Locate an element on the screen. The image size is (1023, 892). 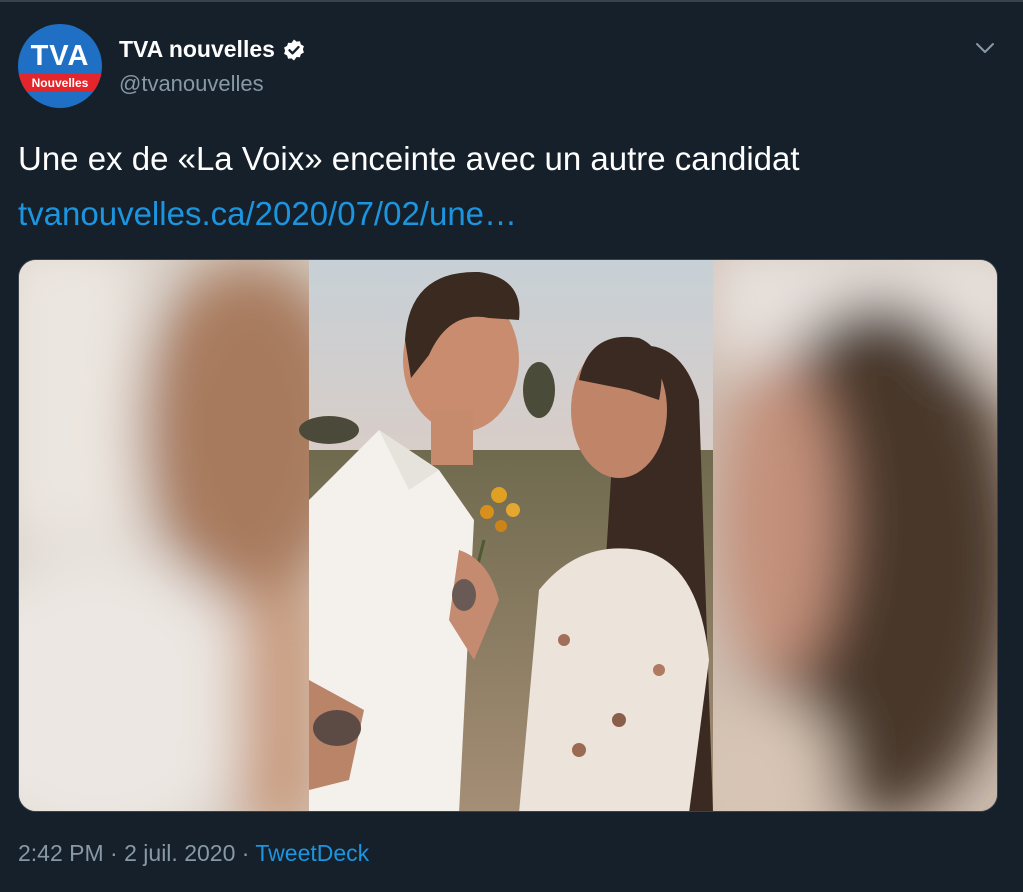
avatar-logo-text: TVA is located at coordinates (60, 56).